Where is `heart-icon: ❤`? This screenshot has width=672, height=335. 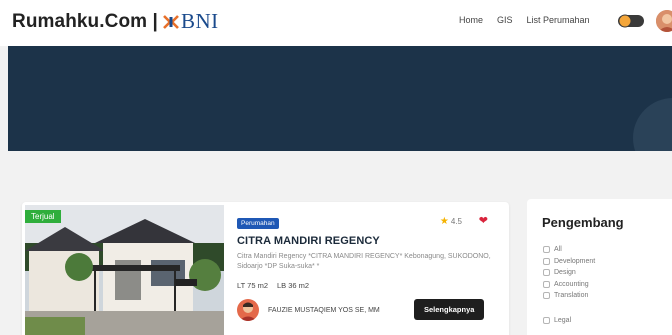 heart-icon: ❤ is located at coordinates (483, 220).